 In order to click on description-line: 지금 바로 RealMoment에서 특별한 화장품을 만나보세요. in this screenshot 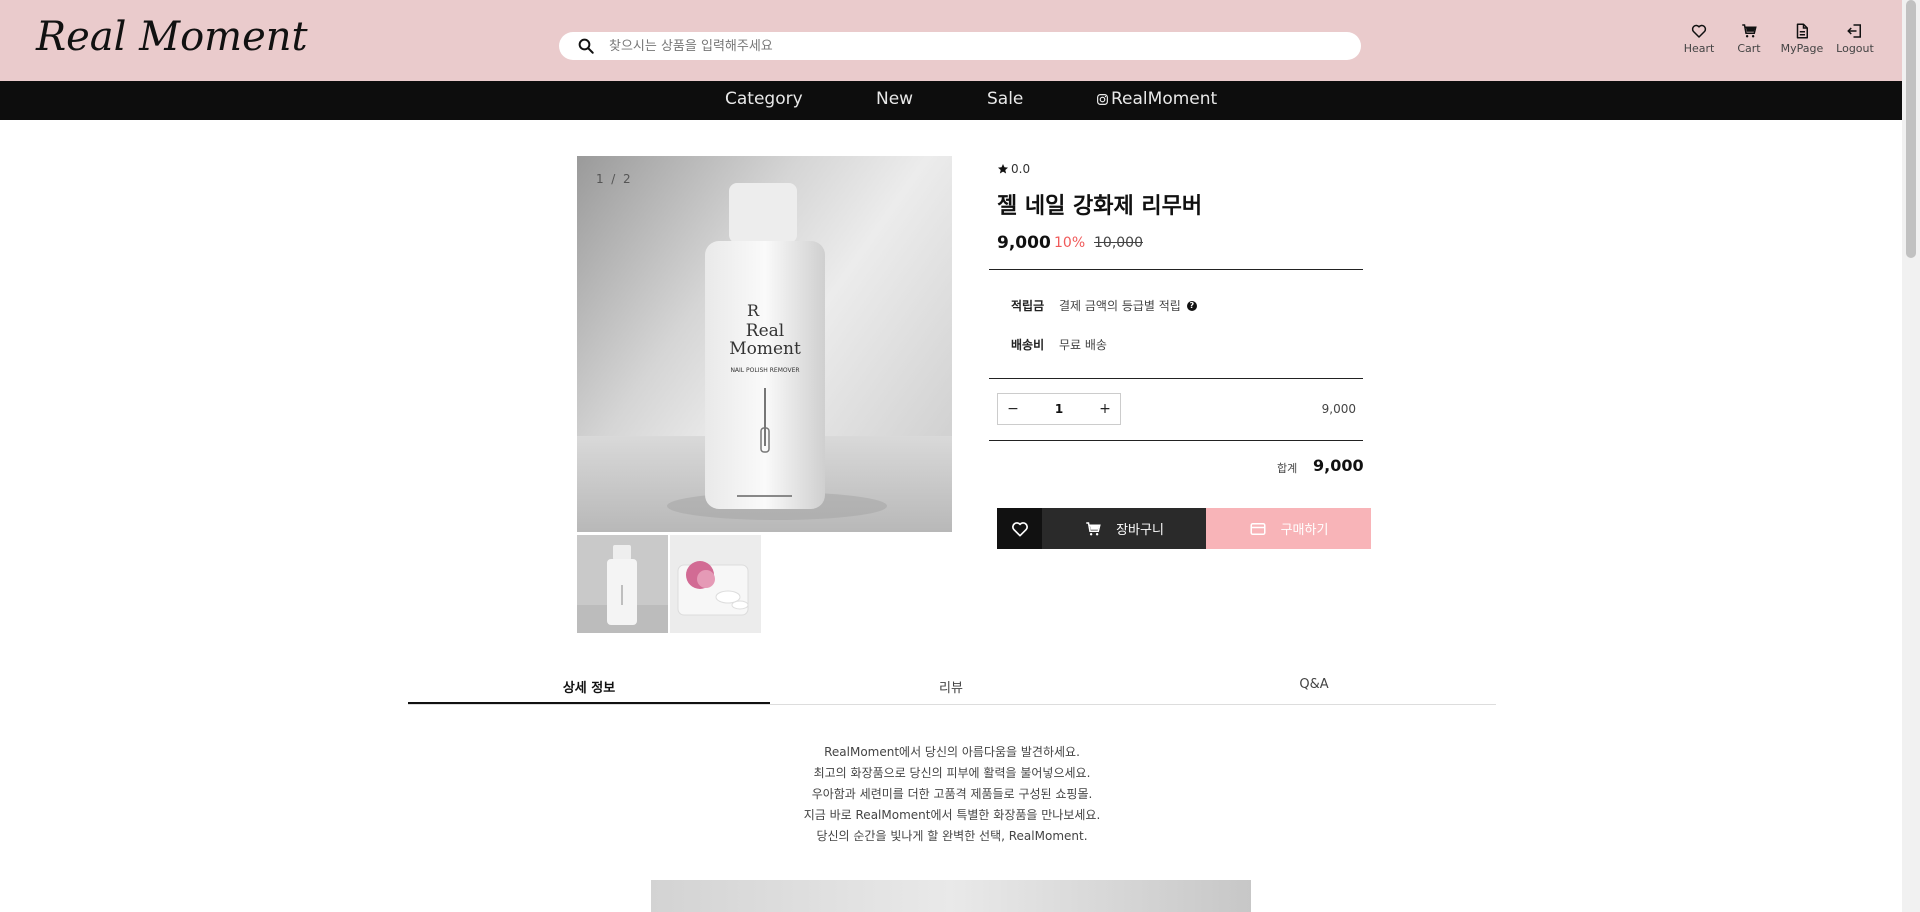, I will do `click(952, 815)`.